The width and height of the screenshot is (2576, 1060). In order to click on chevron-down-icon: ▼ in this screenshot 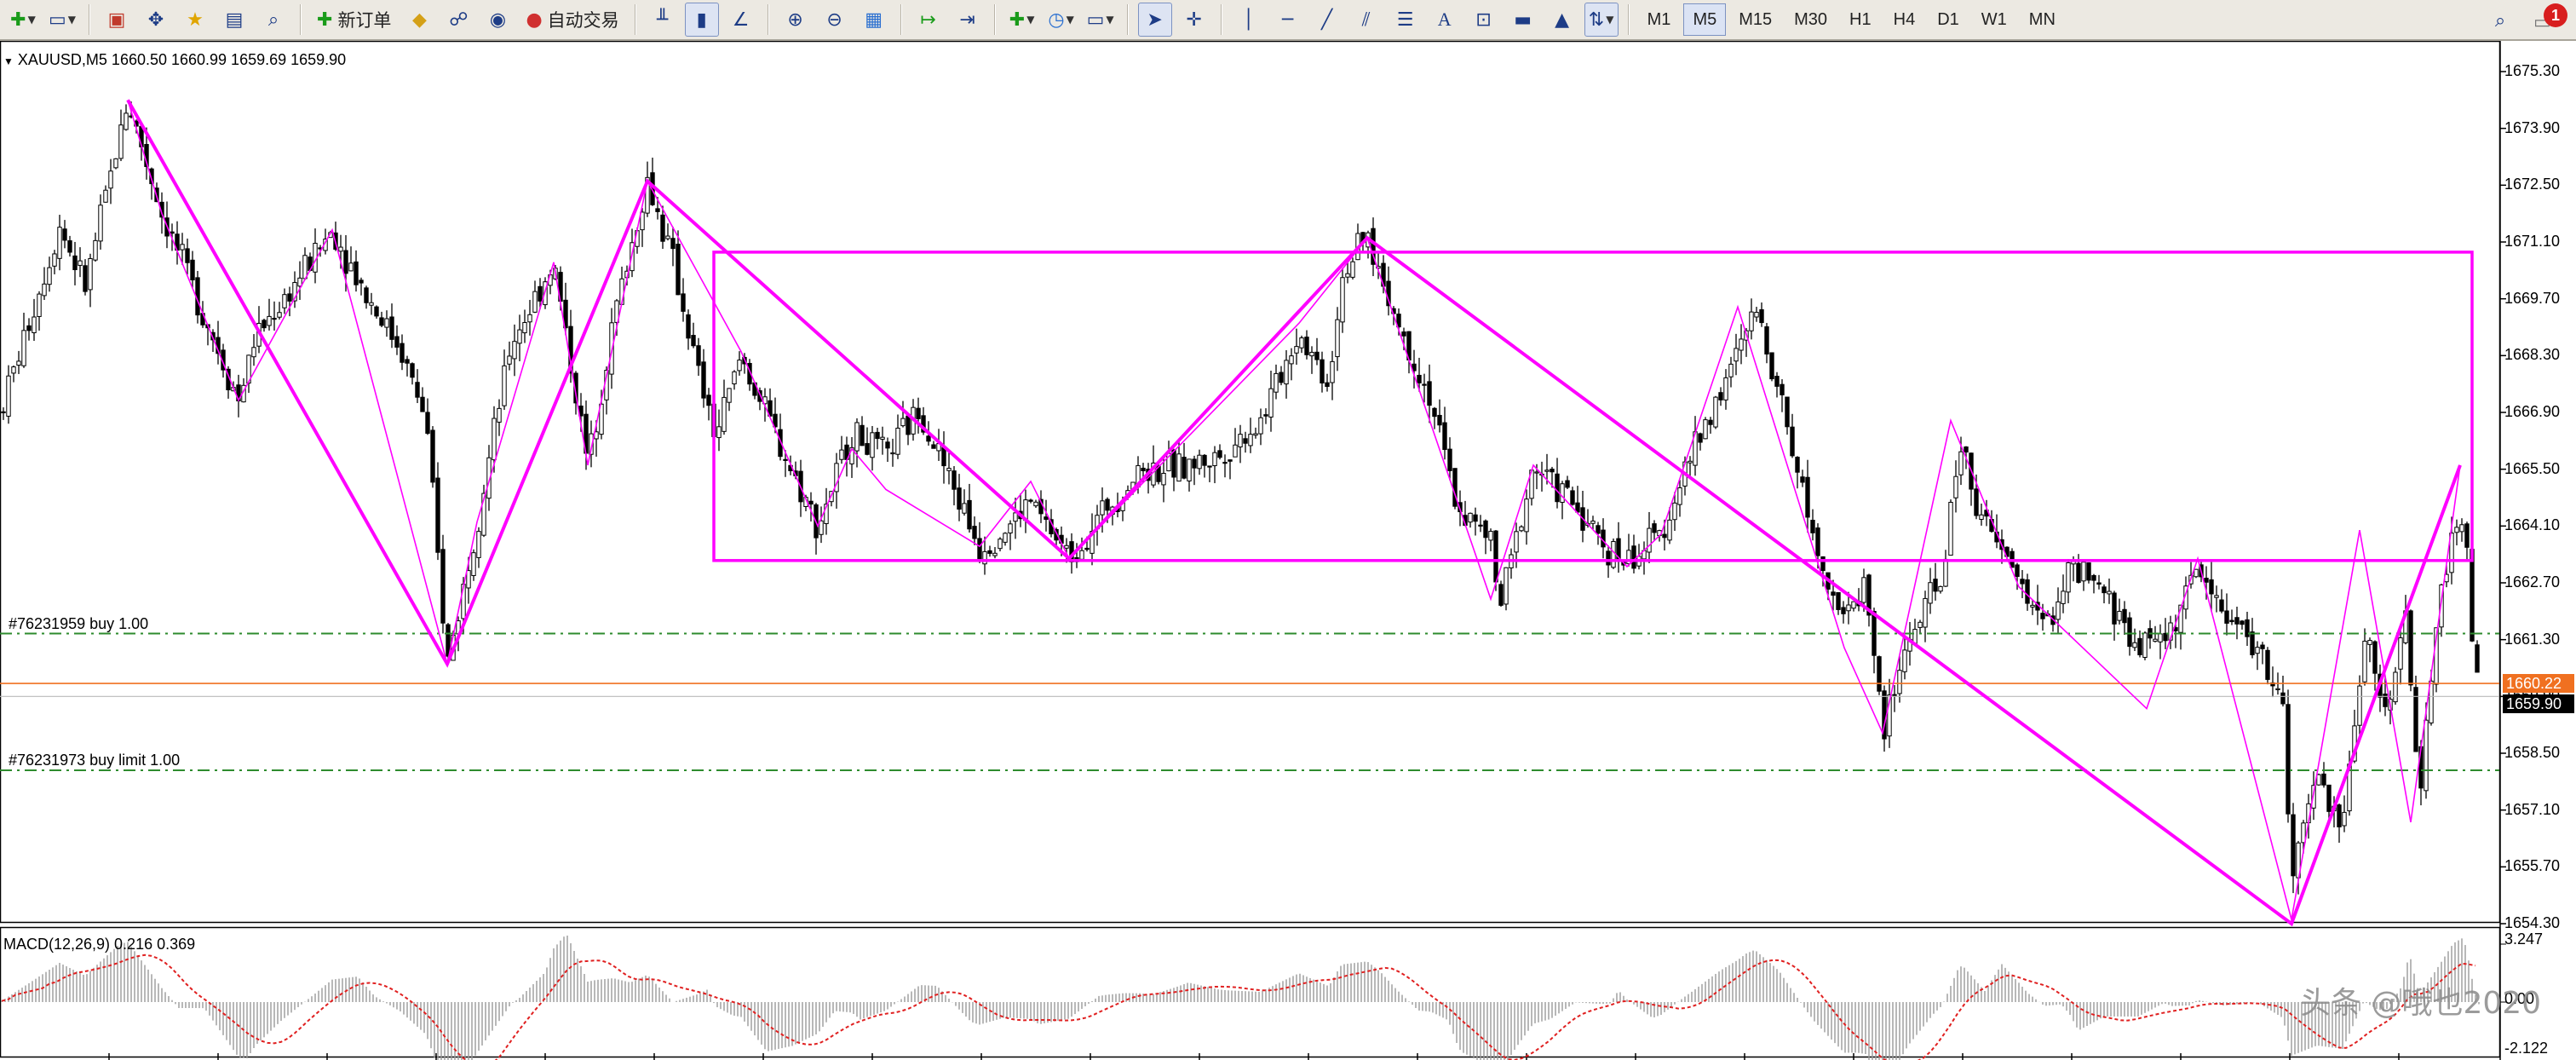, I will do `click(1070, 20)`.